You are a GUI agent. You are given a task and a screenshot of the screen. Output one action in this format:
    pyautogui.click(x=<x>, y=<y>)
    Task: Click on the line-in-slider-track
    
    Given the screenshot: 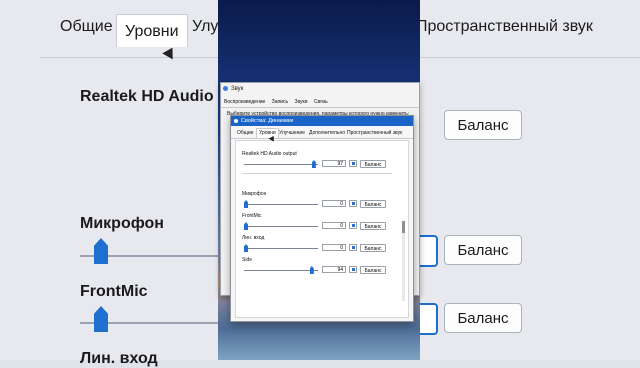 What is the action you would take?
    pyautogui.click(x=281, y=248)
    